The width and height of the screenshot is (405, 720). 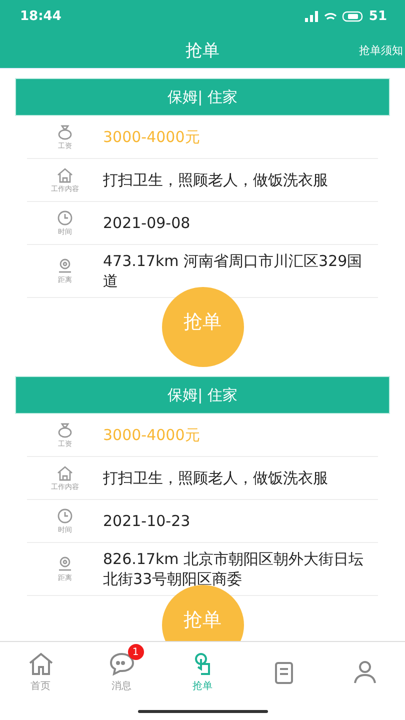 What do you see at coordinates (40, 664) in the screenshot?
I see `home-icon` at bounding box center [40, 664].